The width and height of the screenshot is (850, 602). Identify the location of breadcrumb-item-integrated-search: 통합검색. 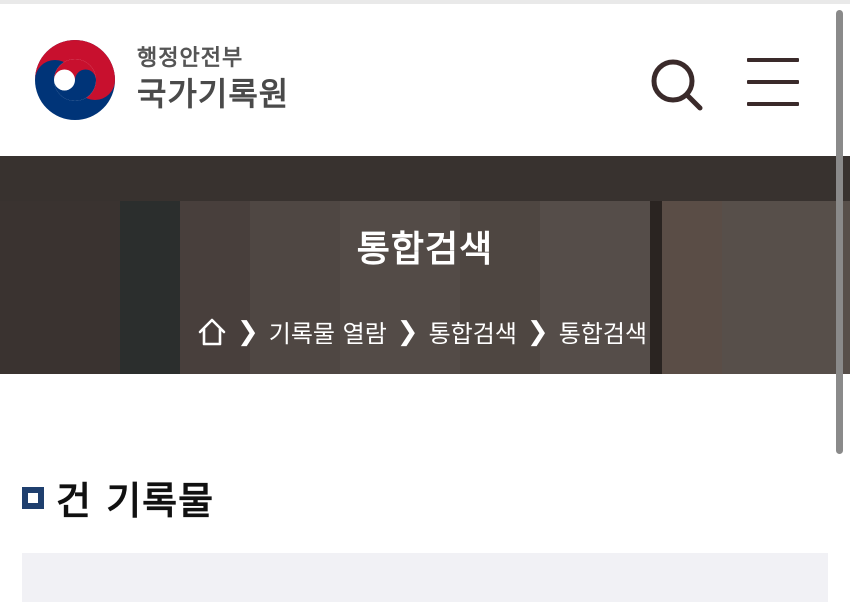
(473, 331).